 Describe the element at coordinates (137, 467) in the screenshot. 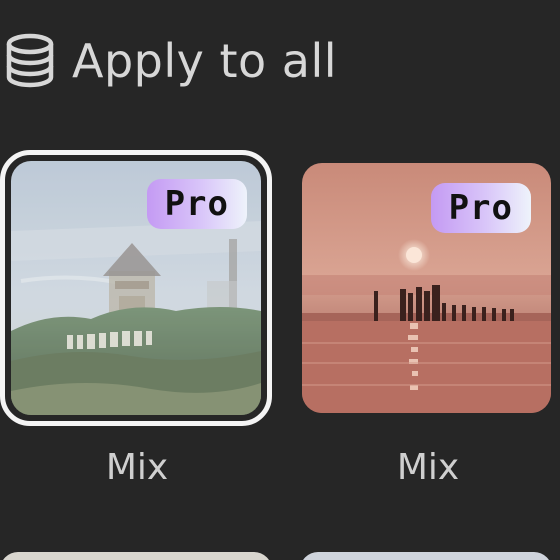

I see `template-label-mix-1: Mix` at that location.